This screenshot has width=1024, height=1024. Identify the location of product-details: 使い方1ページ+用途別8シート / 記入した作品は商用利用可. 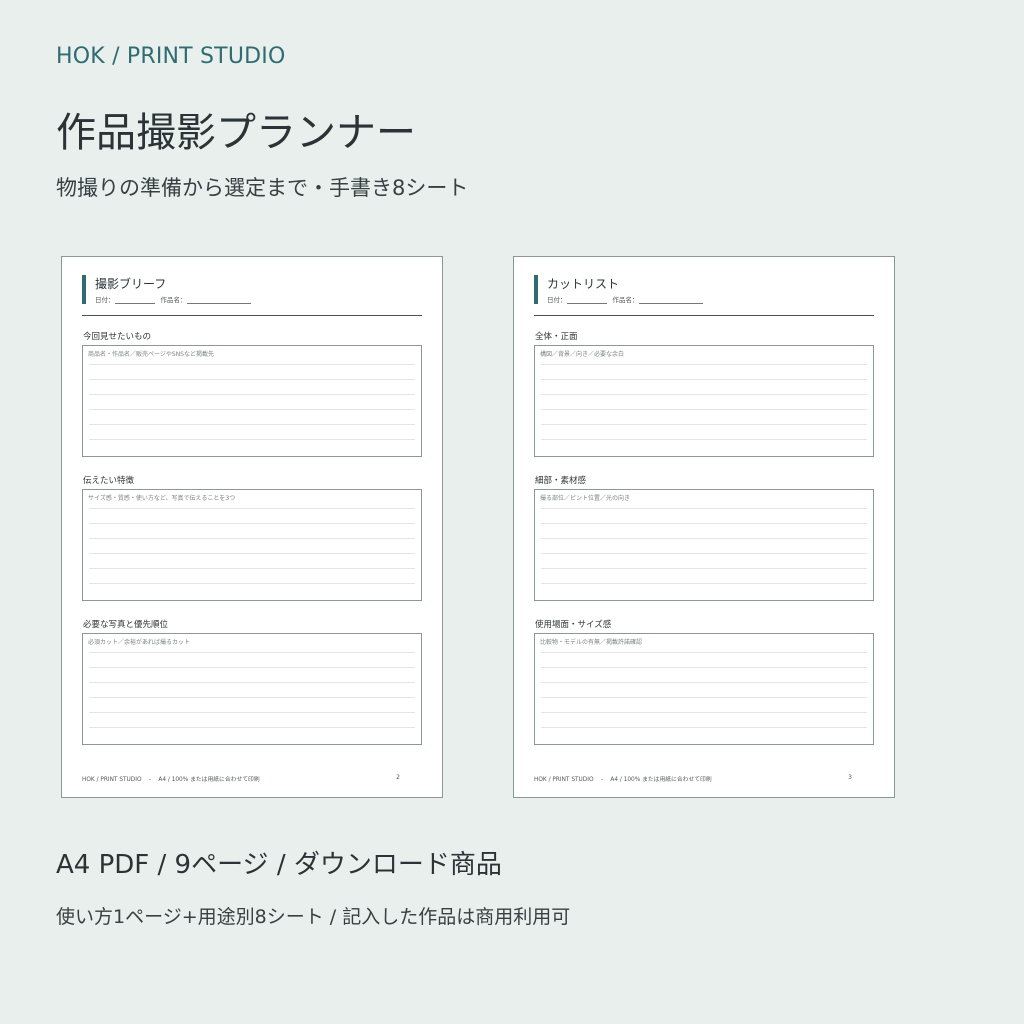
(313, 917).